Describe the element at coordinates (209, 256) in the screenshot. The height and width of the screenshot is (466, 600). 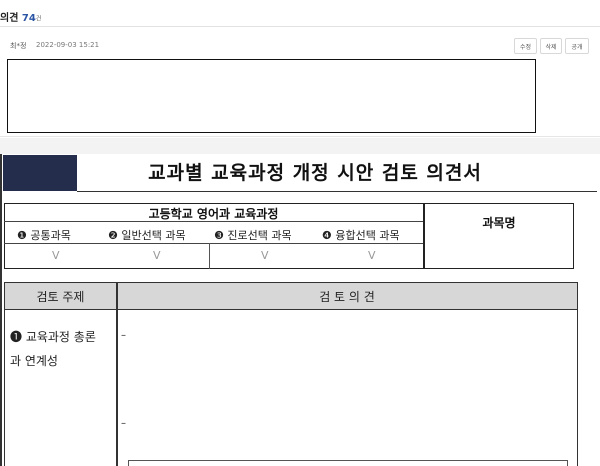
I see `course-table-col-line` at that location.